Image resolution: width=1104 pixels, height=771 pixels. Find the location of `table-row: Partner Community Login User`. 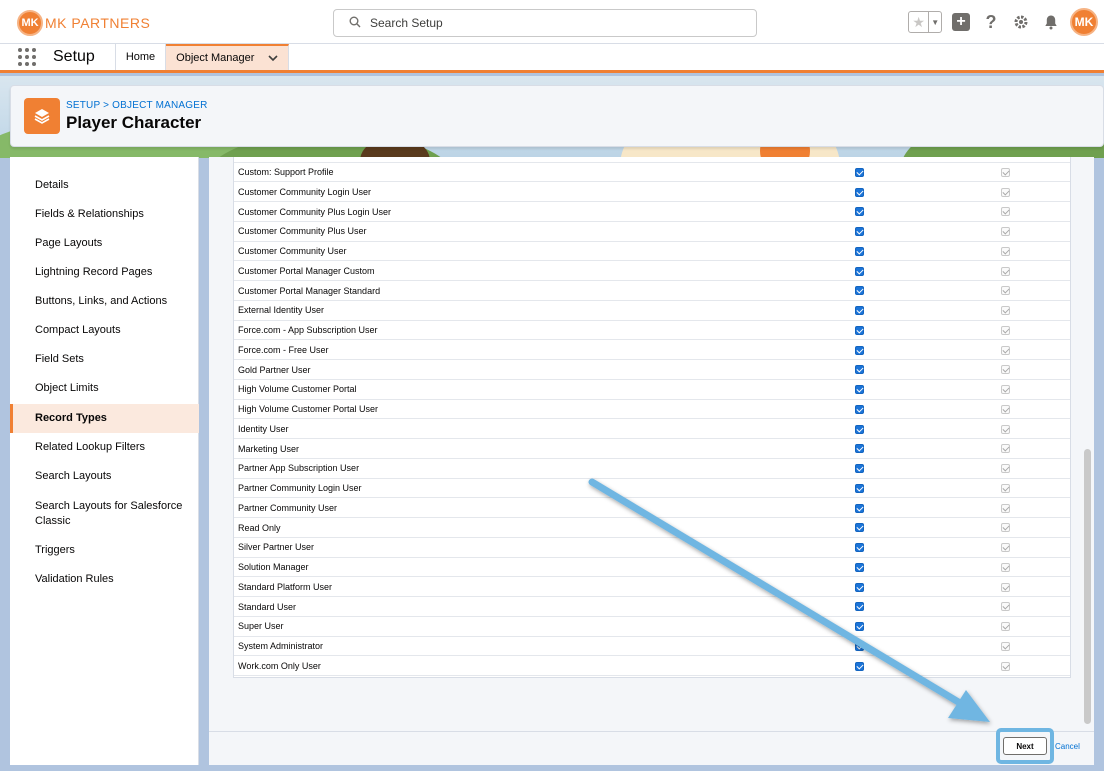

table-row: Partner Community Login User is located at coordinates (652, 489).